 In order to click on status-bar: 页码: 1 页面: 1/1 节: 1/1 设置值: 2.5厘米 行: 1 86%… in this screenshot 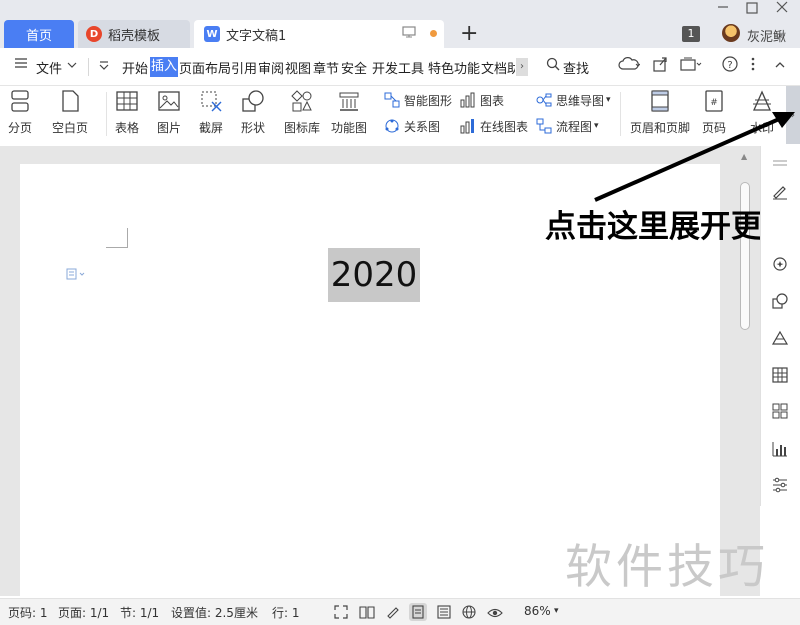, I will do `click(400, 611)`.